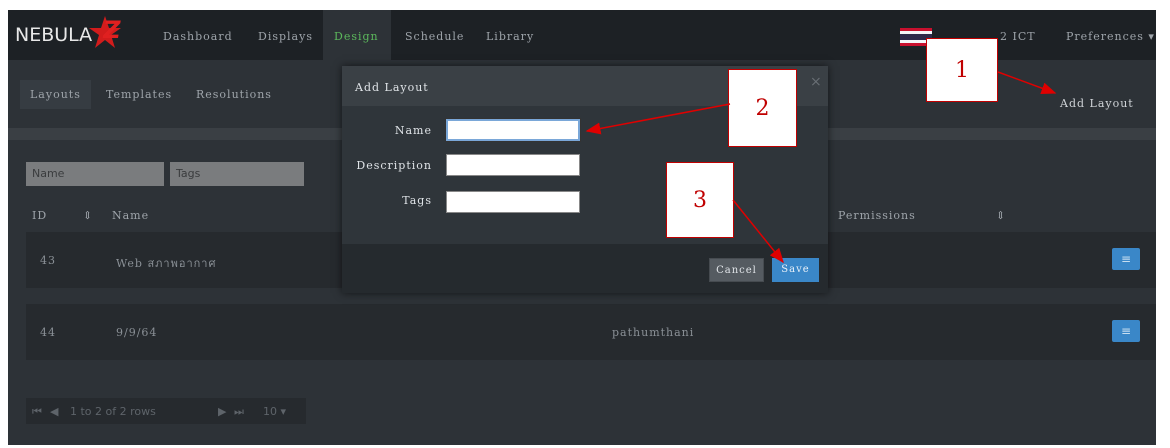 This screenshot has width=1170, height=448. What do you see at coordinates (37, 412) in the screenshot?
I see `first-page-icon: ⏮` at bounding box center [37, 412].